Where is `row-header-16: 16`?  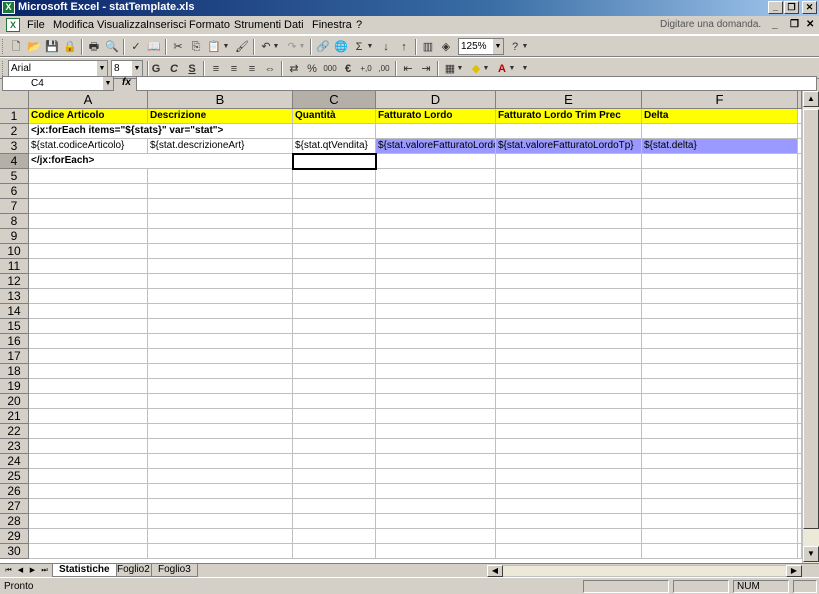 row-header-16: 16 is located at coordinates (14, 341).